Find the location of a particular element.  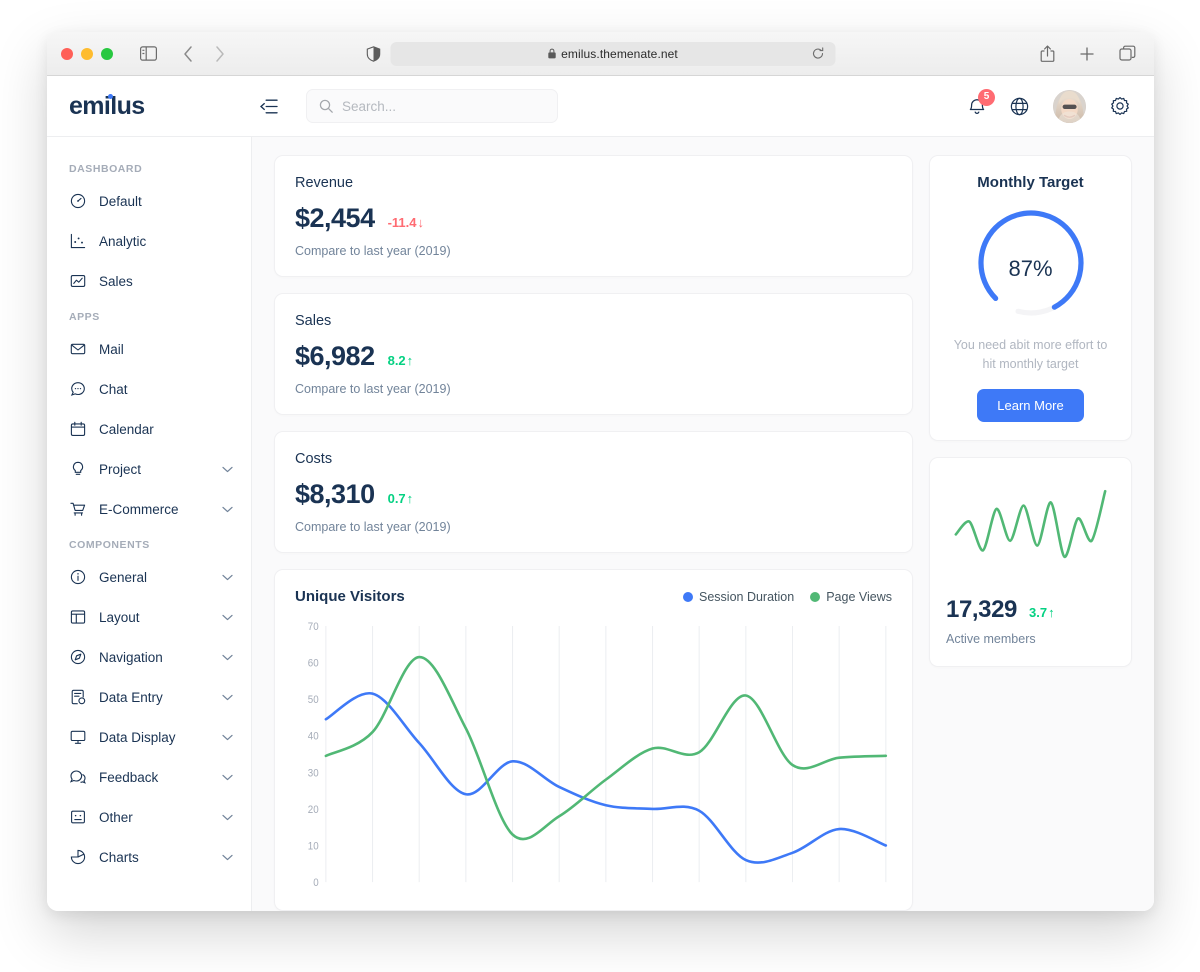

active-members-card: 17,329 3.7 ↑ Active members is located at coordinates (1030, 561).